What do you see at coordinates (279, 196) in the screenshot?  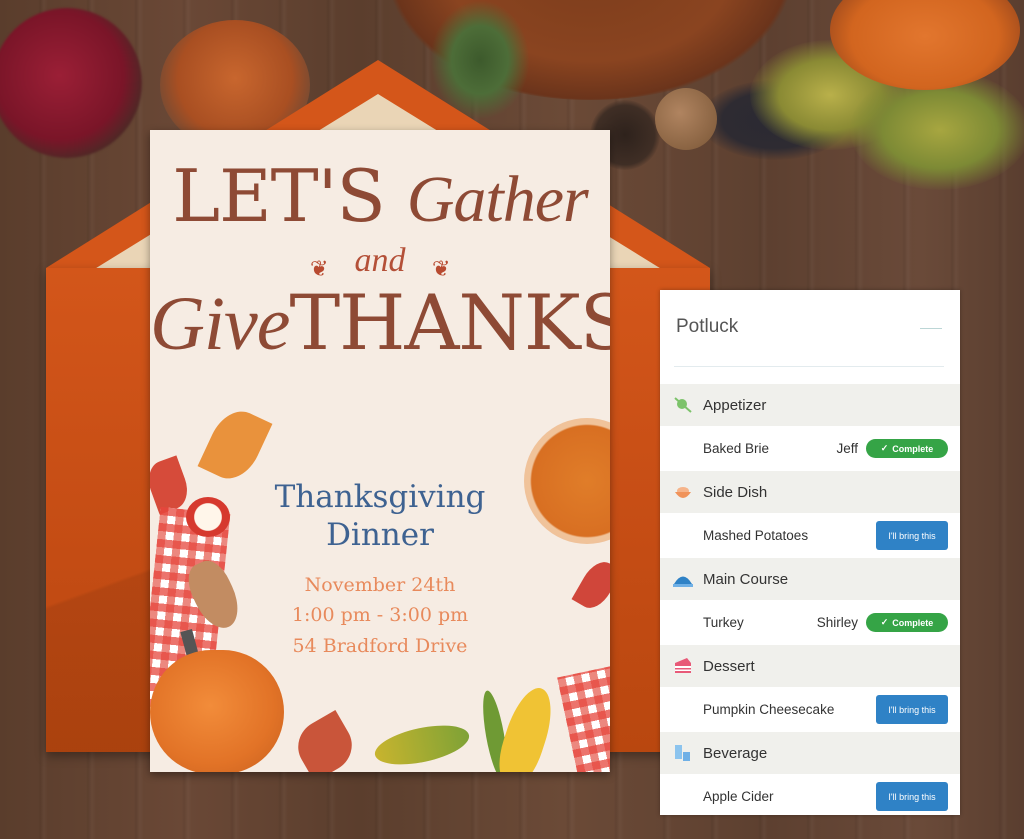 I see `headline-lets: LET'S` at bounding box center [279, 196].